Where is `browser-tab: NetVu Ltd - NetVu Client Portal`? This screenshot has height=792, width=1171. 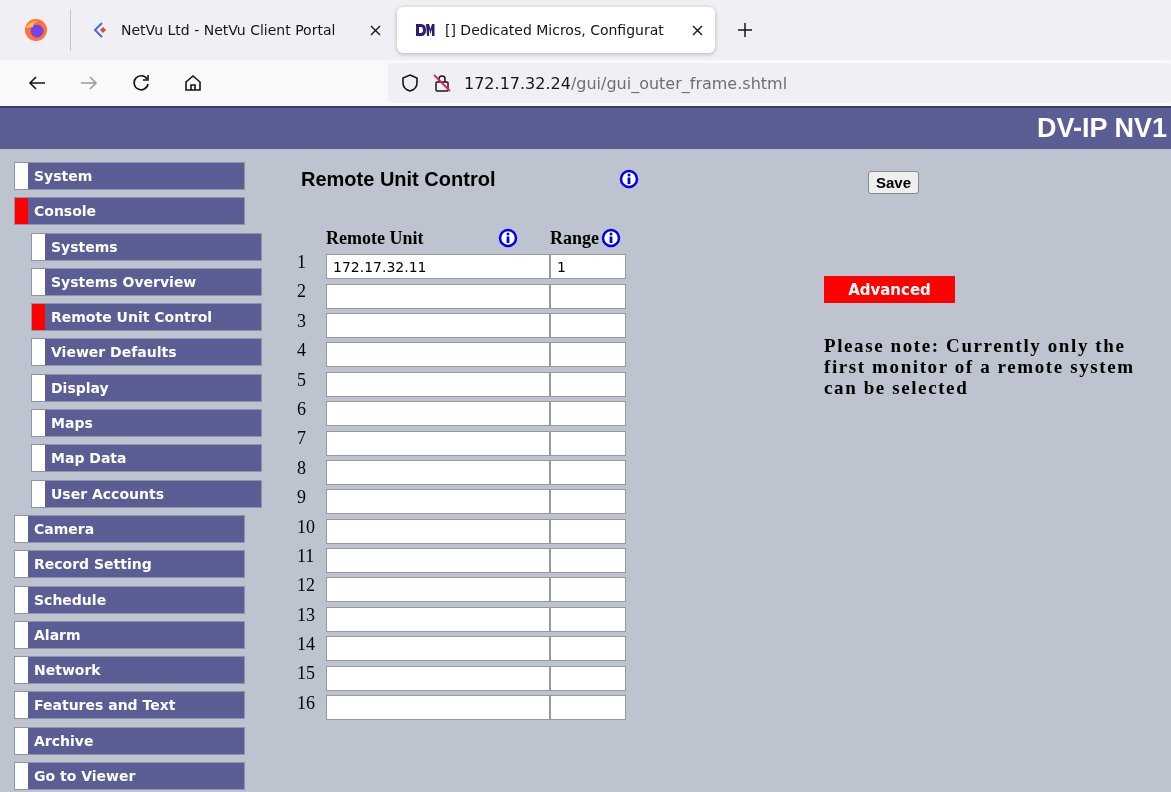
browser-tab: NetVu Ltd - NetVu Client Portal is located at coordinates (234, 30).